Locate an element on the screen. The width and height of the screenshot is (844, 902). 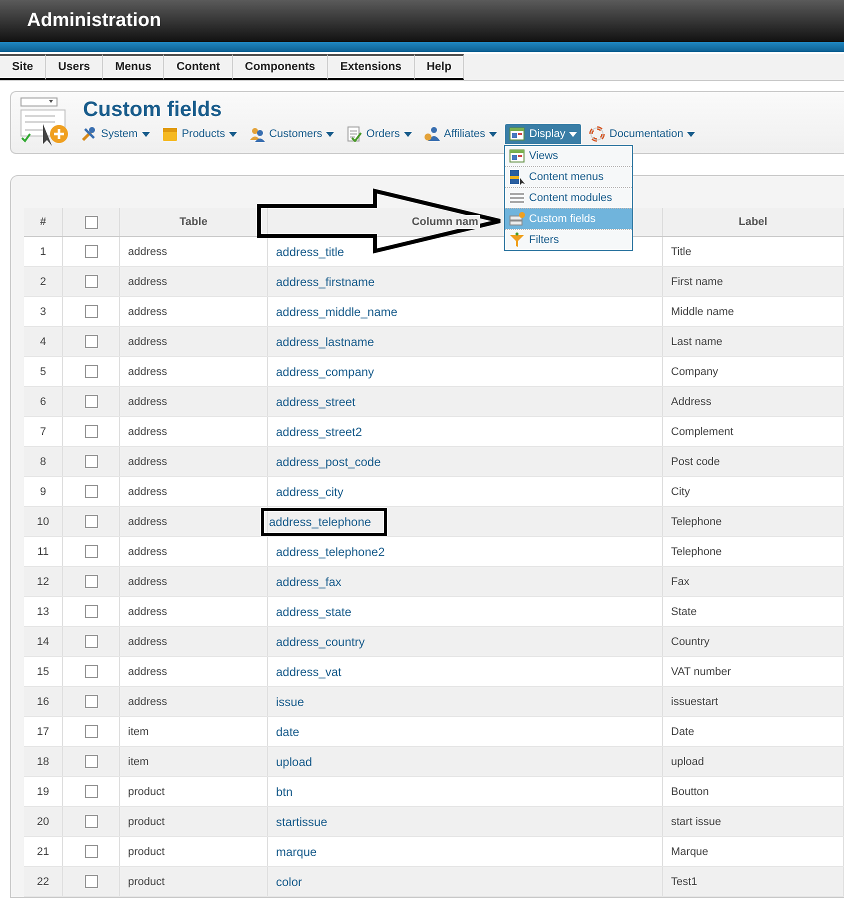
menu-item: Content is located at coordinates (198, 67).